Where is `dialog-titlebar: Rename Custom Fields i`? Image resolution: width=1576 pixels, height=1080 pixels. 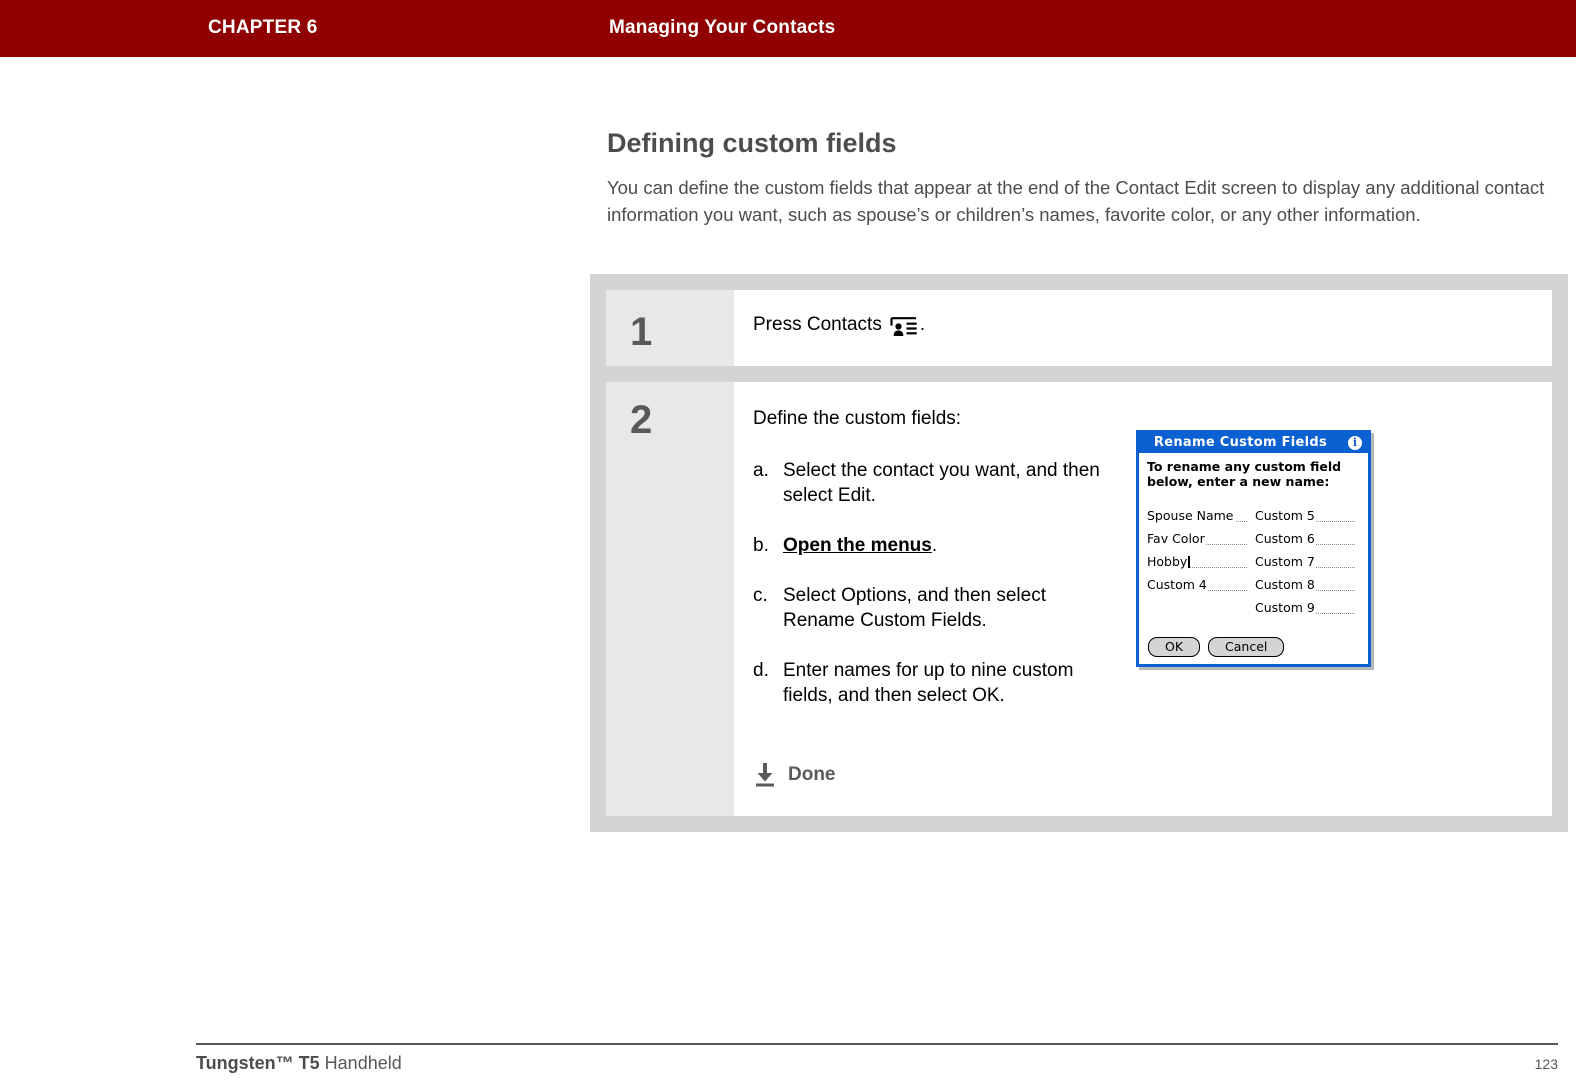 dialog-titlebar: Rename Custom Fields i is located at coordinates (1253, 443).